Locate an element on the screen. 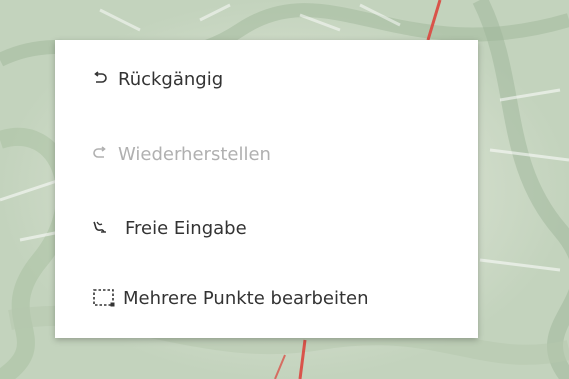 This screenshot has width=569, height=379. undo-icon is located at coordinates (100, 79).